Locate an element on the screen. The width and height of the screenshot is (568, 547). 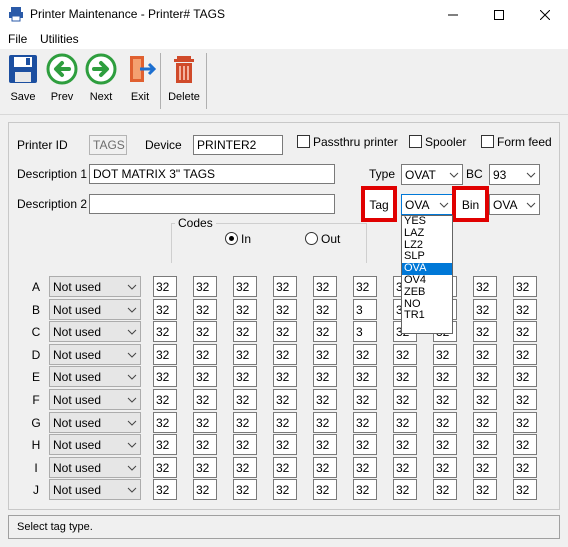
codes-out-radio is located at coordinates (311, 238).